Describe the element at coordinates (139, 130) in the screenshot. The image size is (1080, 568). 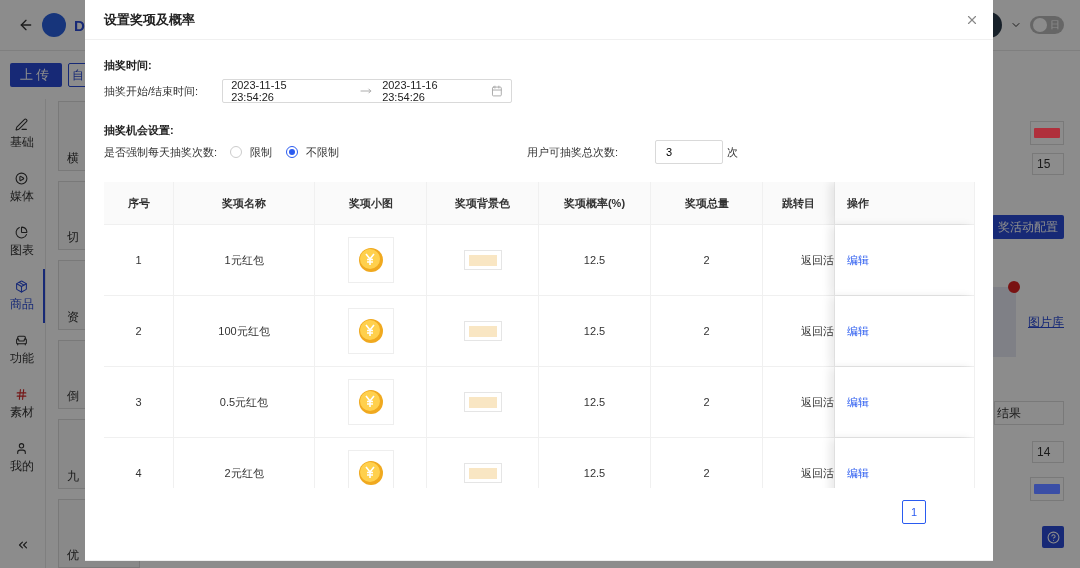
I see `section-title: 抽奖机会设置:` at that location.